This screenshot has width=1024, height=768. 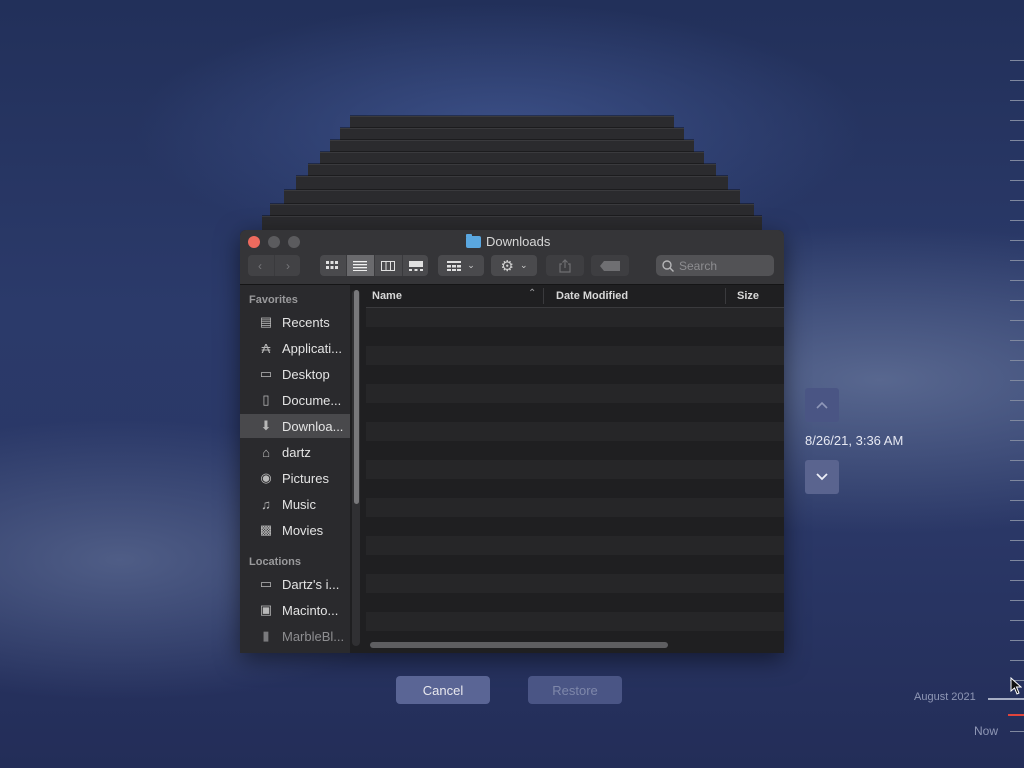 I want to click on sidebar-item-pictures: ◉ Pictures, so click(x=295, y=478).